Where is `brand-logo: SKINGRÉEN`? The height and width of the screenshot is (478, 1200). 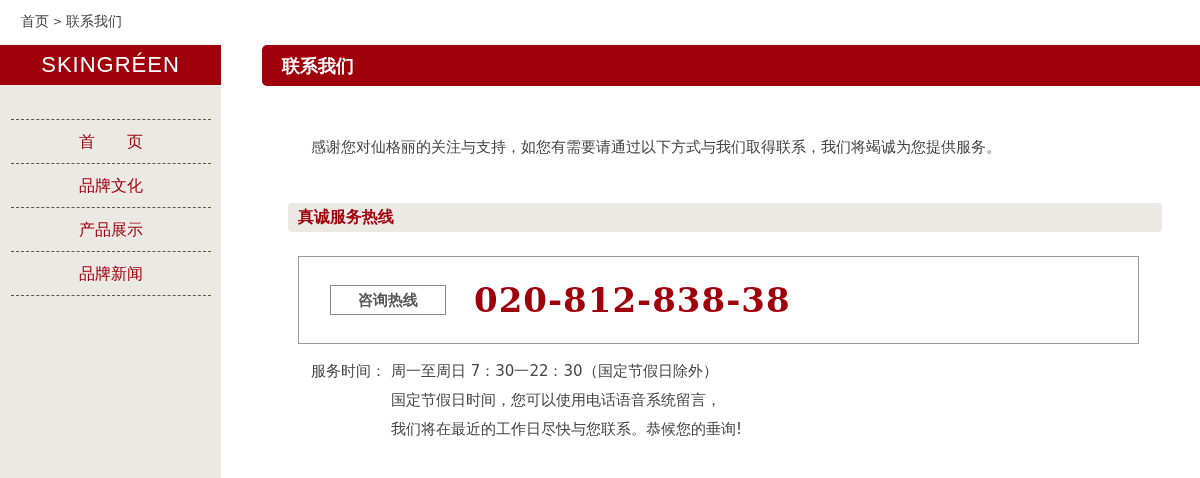
brand-logo: SKINGRÉEN is located at coordinates (110, 65).